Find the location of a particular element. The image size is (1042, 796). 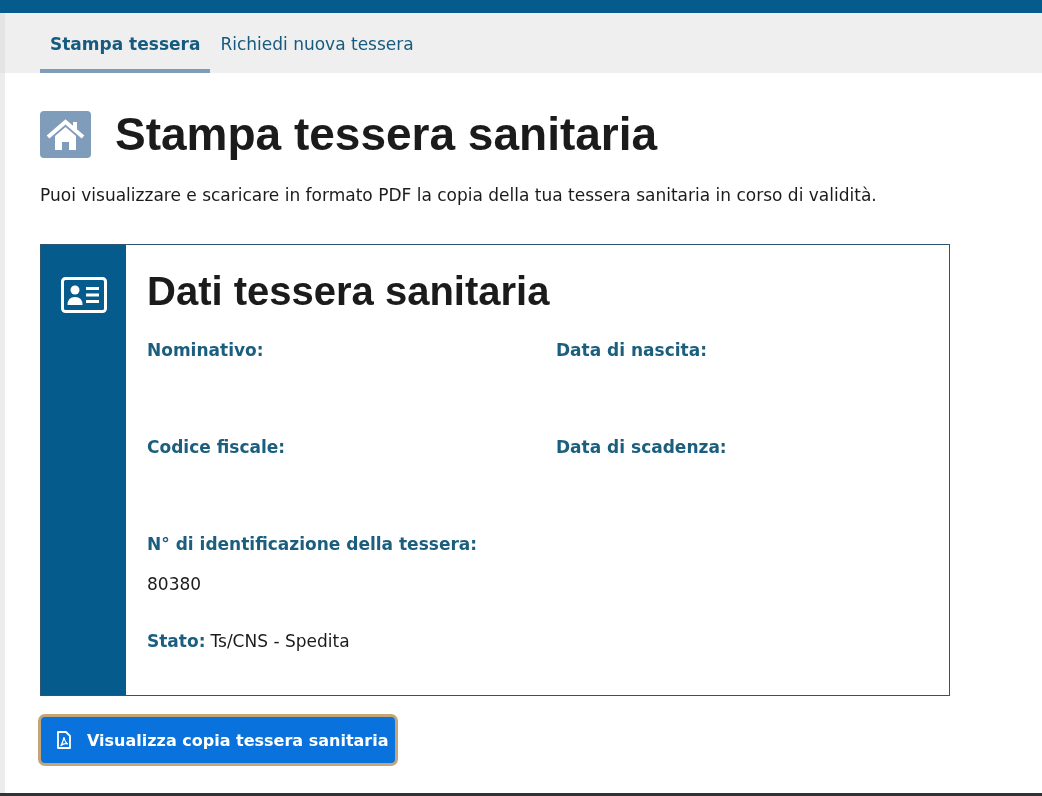

status-label: Stato: is located at coordinates (176, 641).